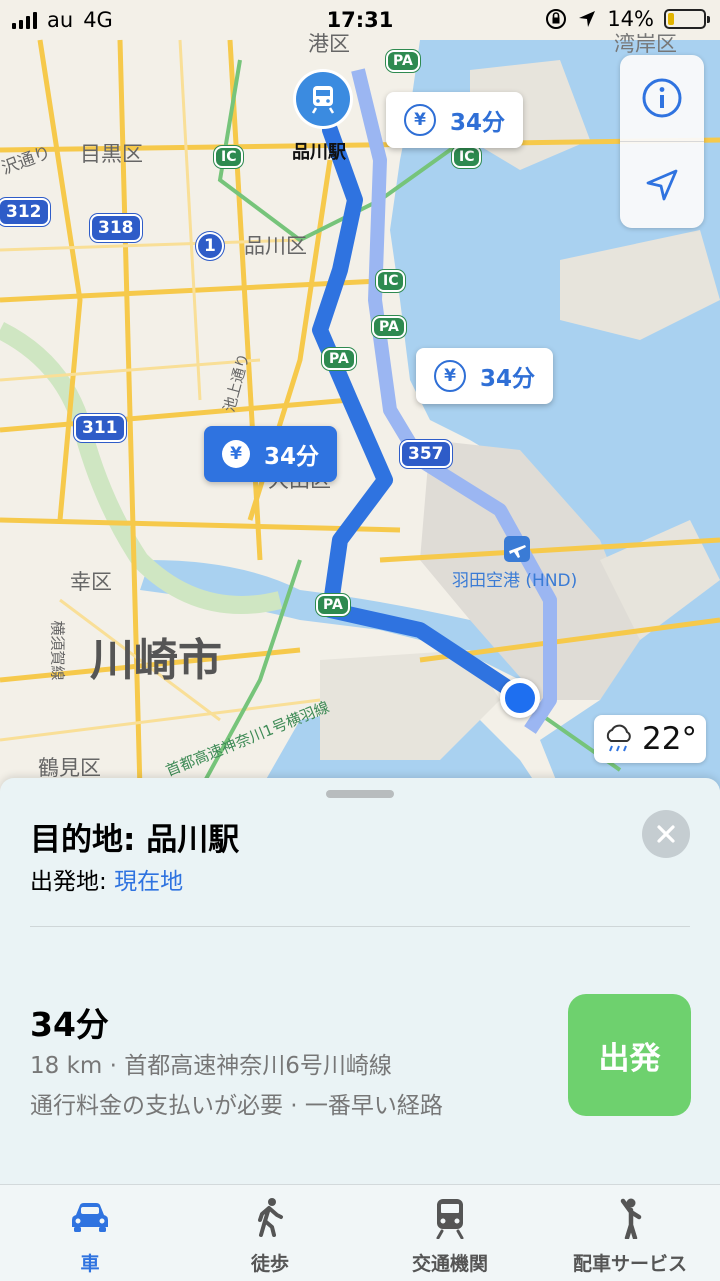  I want to click on station-label: 品川駅, so click(319, 152).